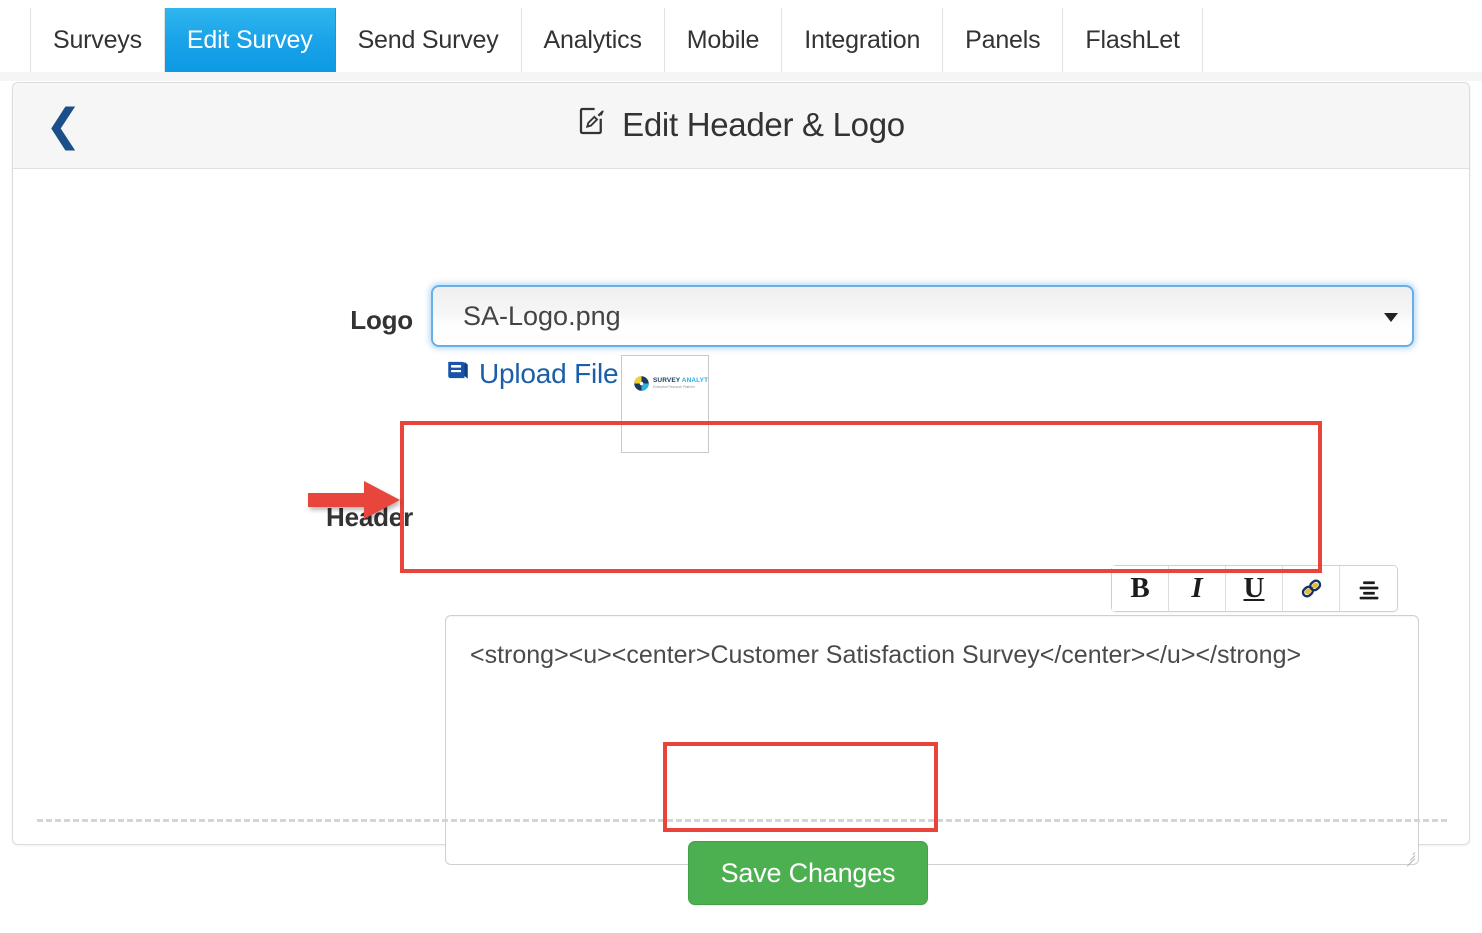  What do you see at coordinates (97, 40) in the screenshot?
I see `nav-tab-surveys: Surveys` at bounding box center [97, 40].